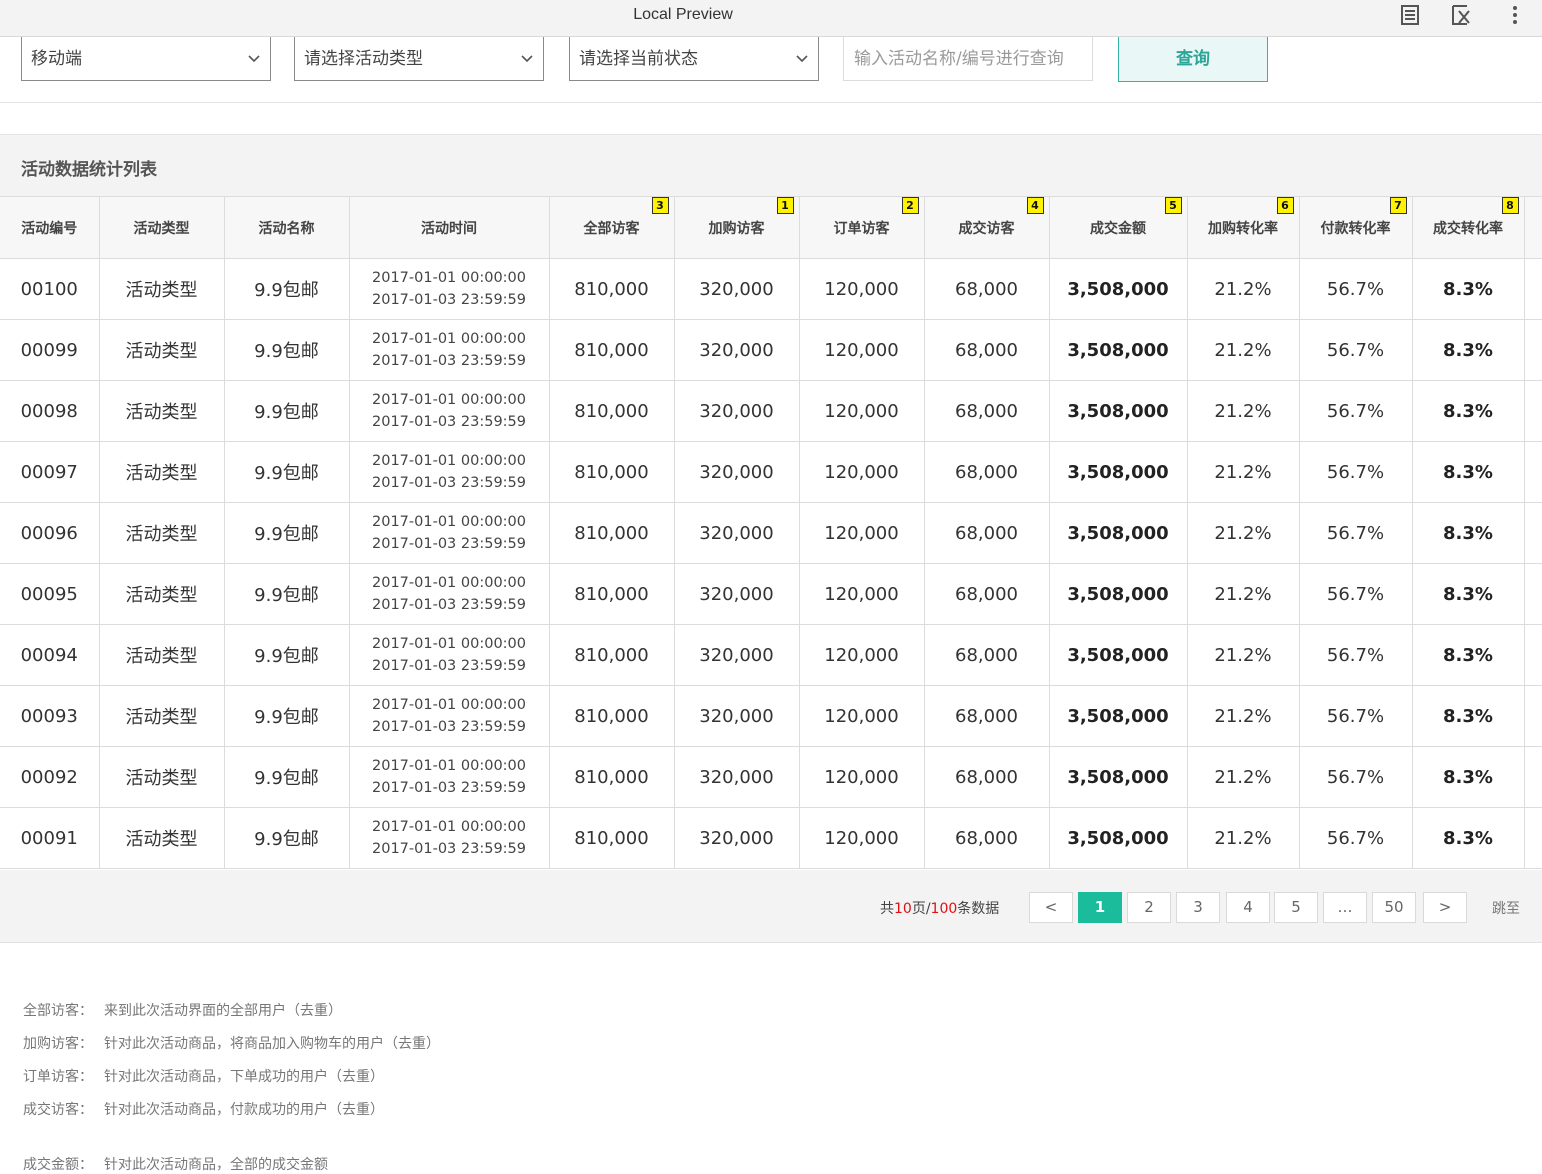 The image size is (1542, 1174). Describe the element at coordinates (1355, 228) in the screenshot. I see `column-header-label: 付款转化率` at that location.